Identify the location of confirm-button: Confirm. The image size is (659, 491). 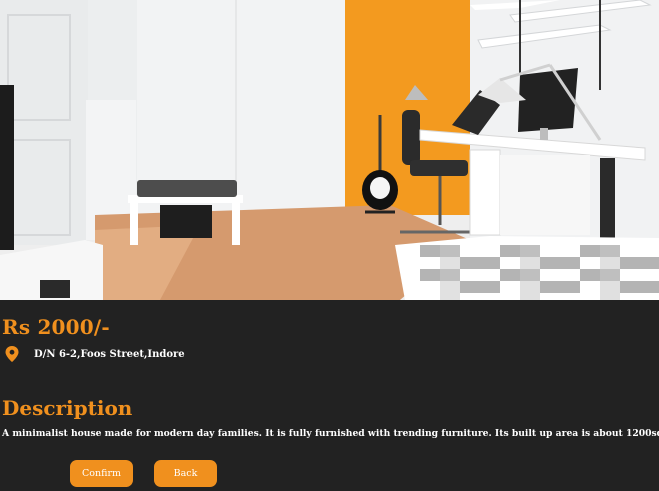
(101, 473).